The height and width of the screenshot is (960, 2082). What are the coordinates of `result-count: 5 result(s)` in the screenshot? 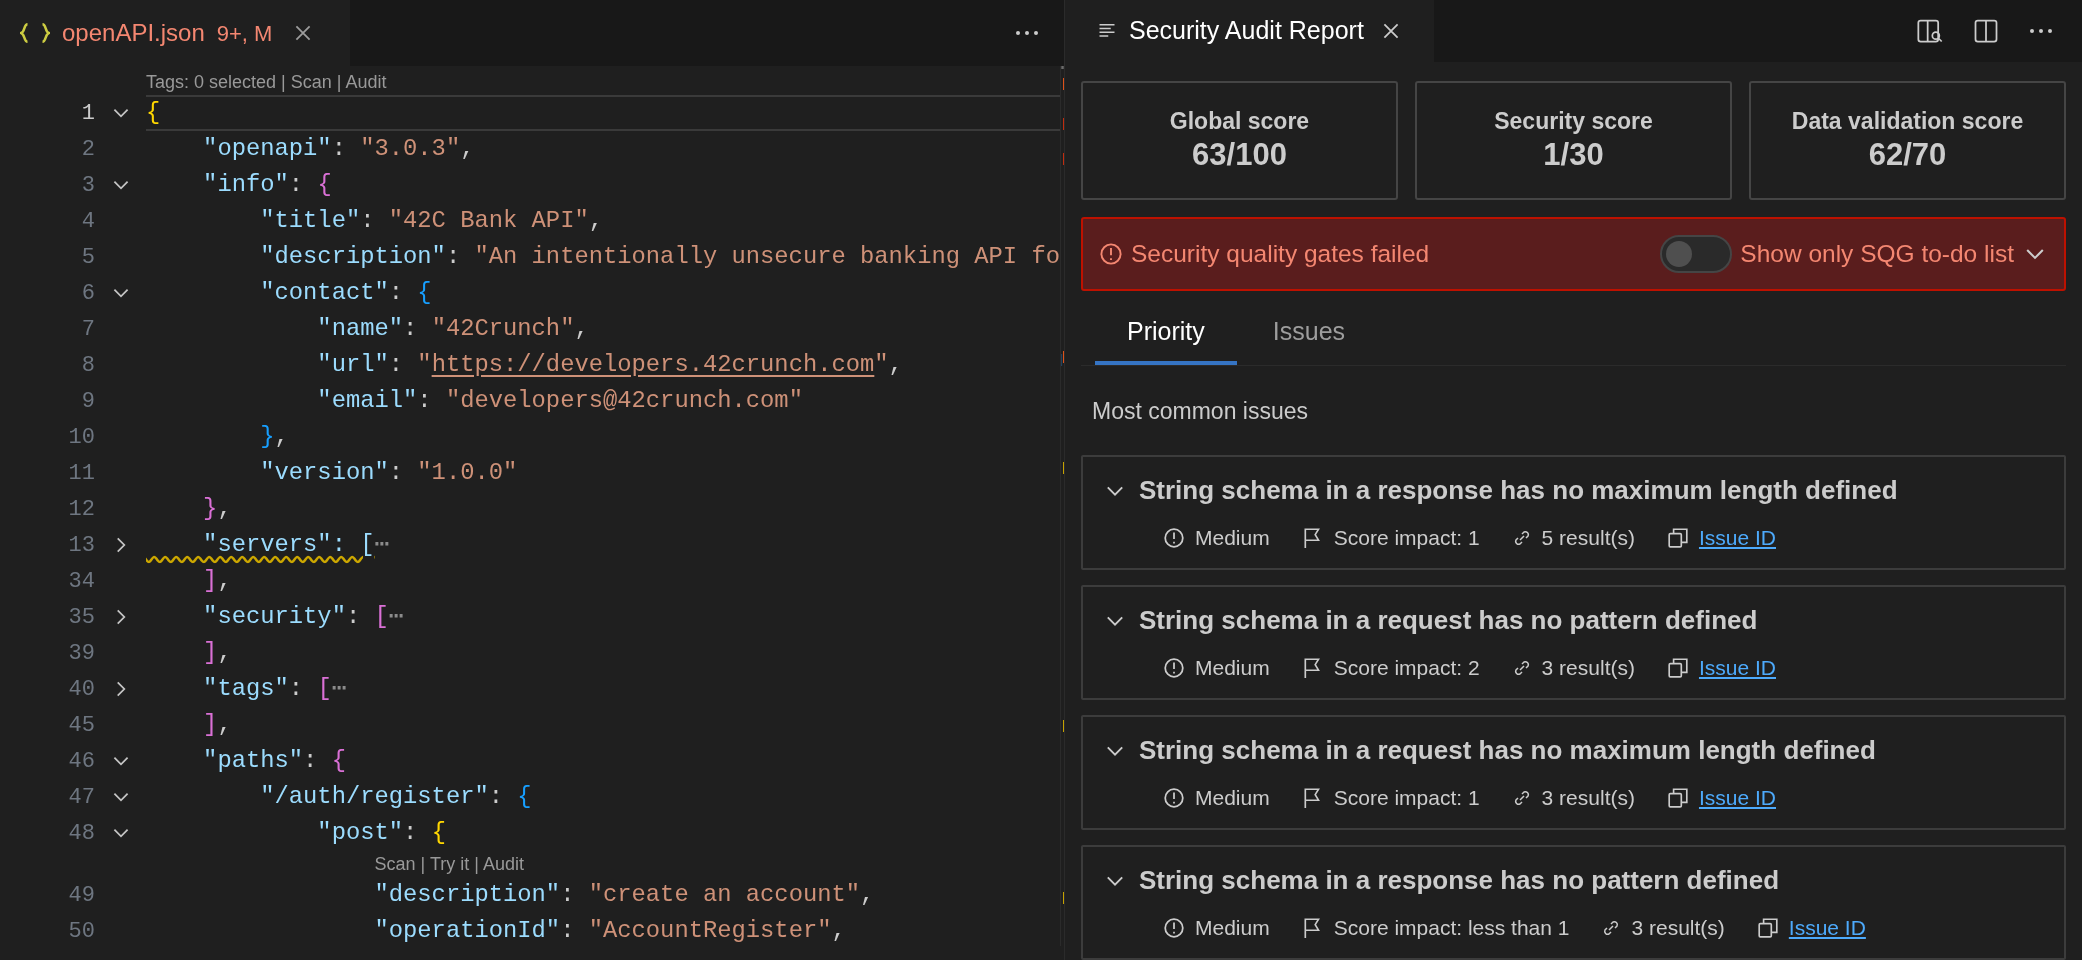 It's located at (1588, 538).